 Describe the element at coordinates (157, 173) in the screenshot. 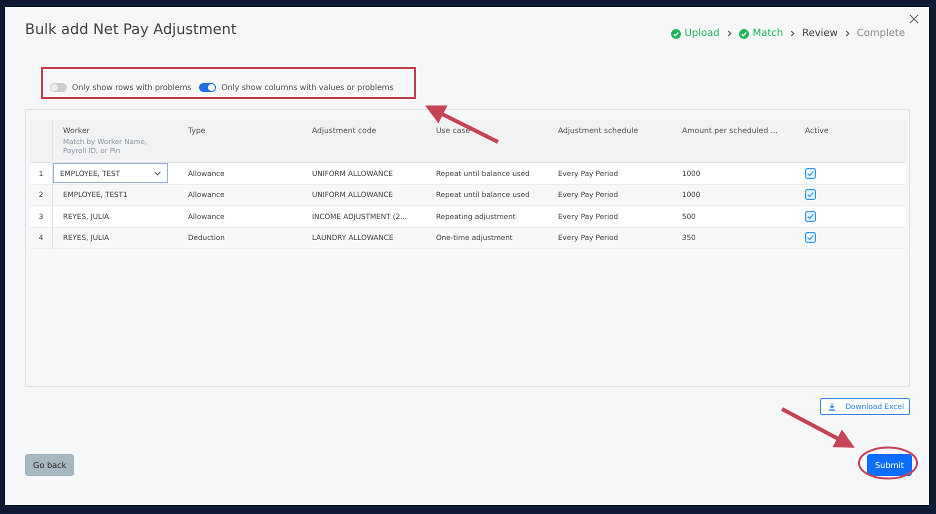

I see `caret-icon` at that location.